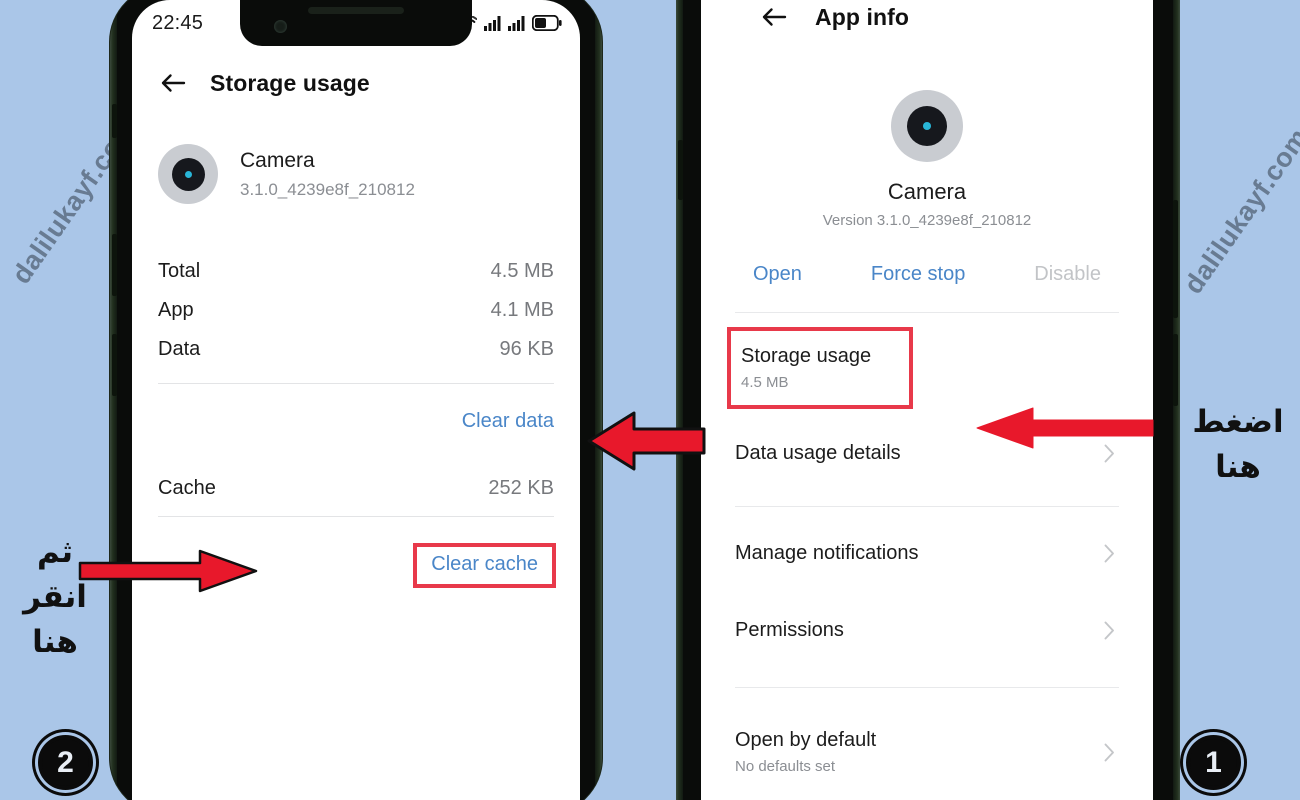 The height and width of the screenshot is (800, 1300). Describe the element at coordinates (178, 22) in the screenshot. I see `status-bar-clock: 22:45` at that location.